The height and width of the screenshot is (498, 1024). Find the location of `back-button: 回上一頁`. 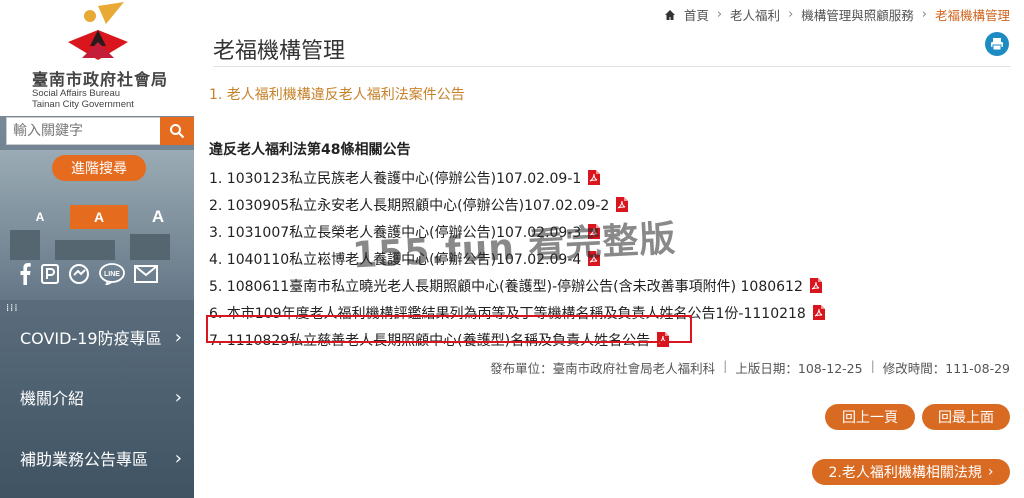

back-button: 回上一頁 is located at coordinates (870, 417).